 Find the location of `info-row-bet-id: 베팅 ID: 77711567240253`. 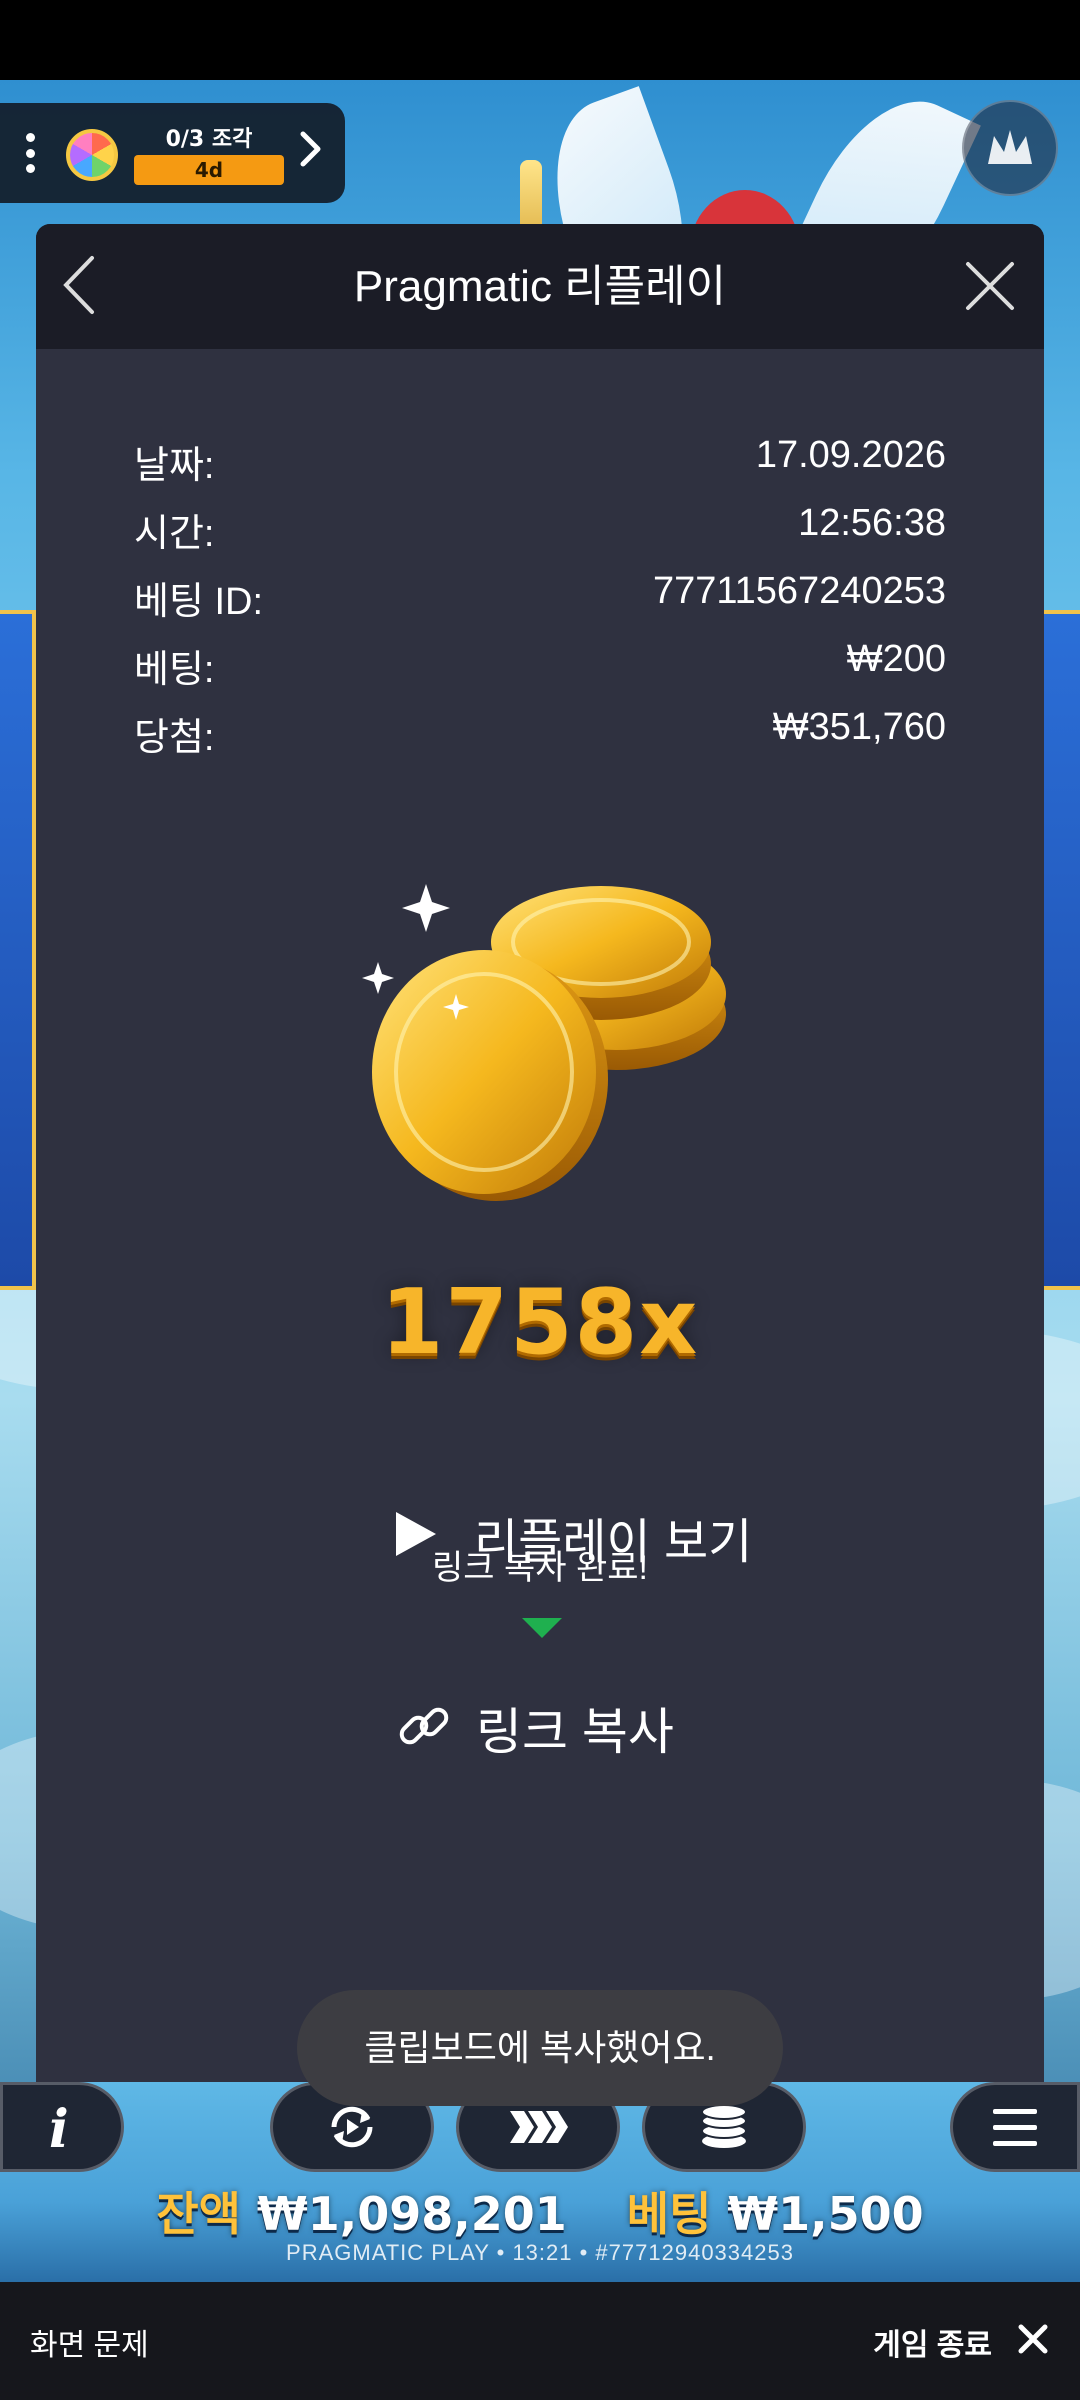

info-row-bet-id: 베팅 ID: 77711567240253 is located at coordinates (540, 600).